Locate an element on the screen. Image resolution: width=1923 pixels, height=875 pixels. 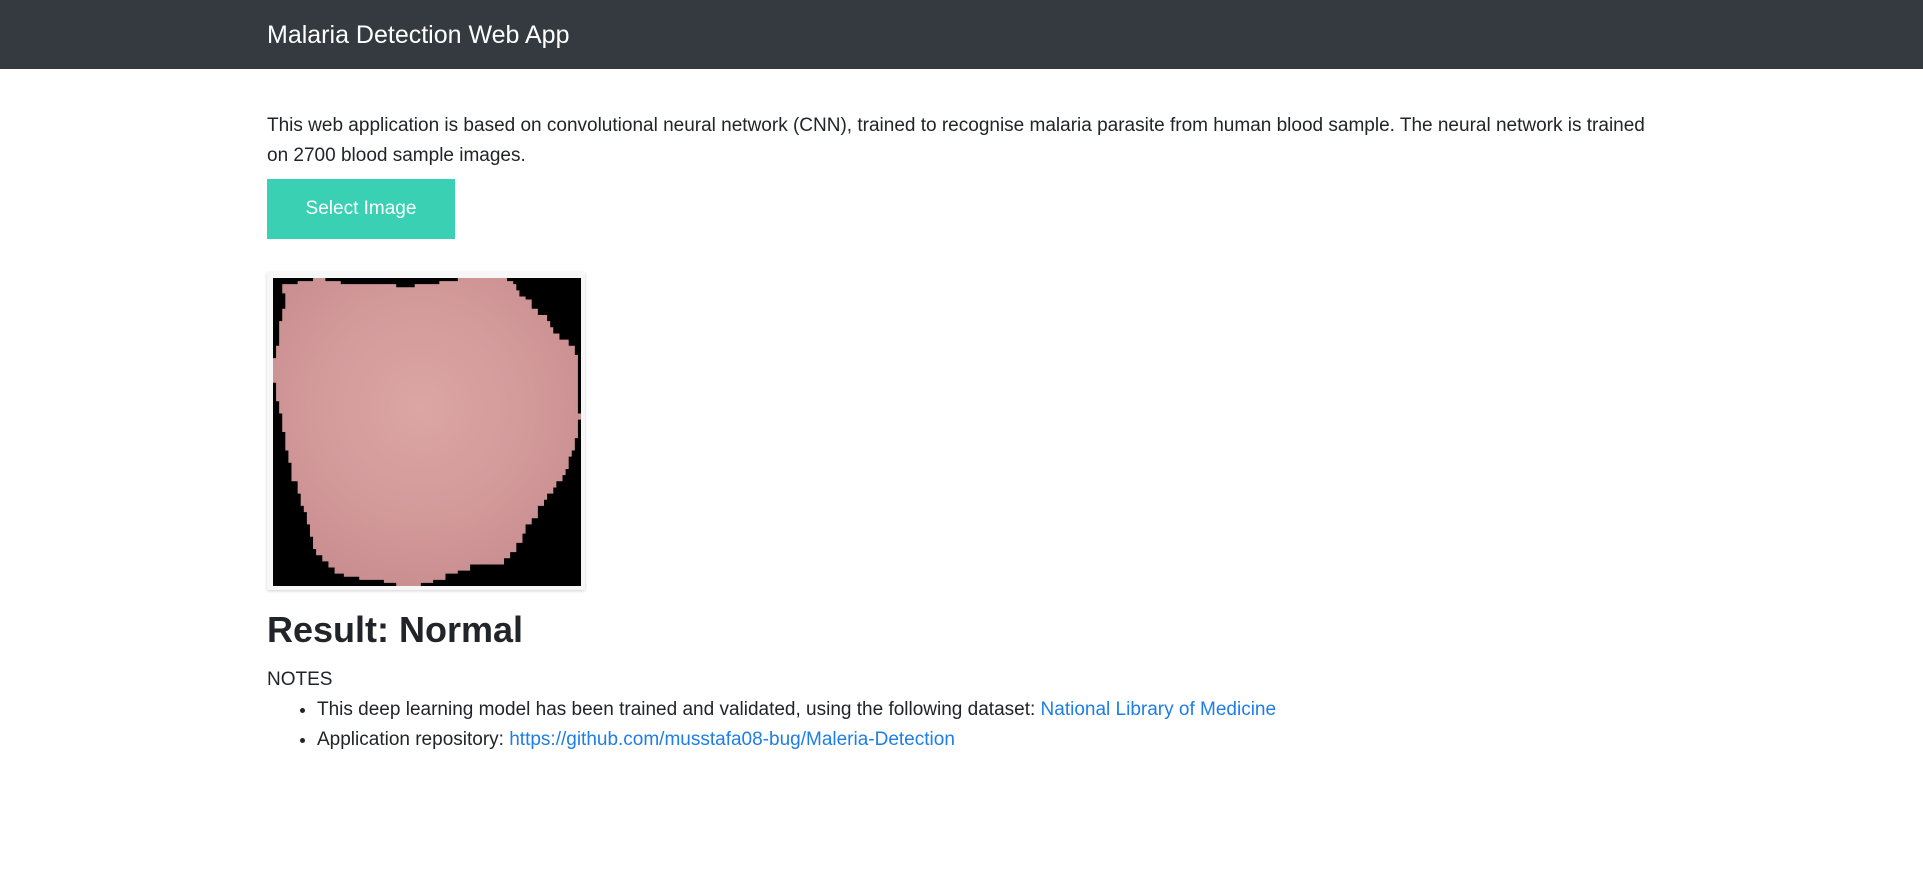
image-preview is located at coordinates (426, 431).